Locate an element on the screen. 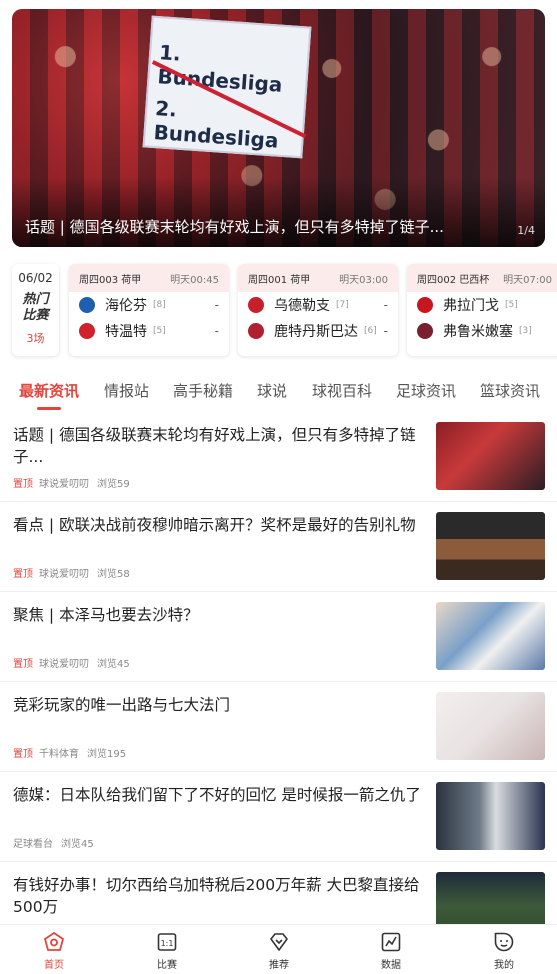 The image size is (557, 974). away-team-row: 弗鲁米嫩塞 [3] is located at coordinates (482, 331).